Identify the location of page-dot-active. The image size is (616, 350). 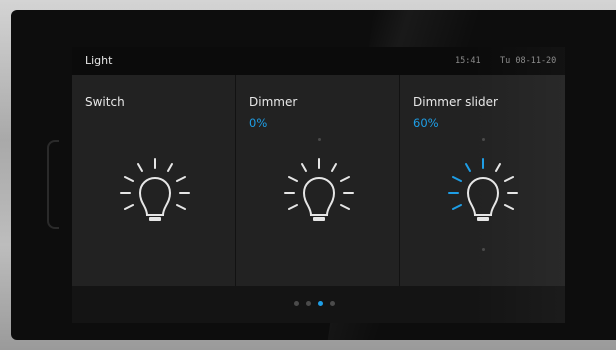
(320, 303).